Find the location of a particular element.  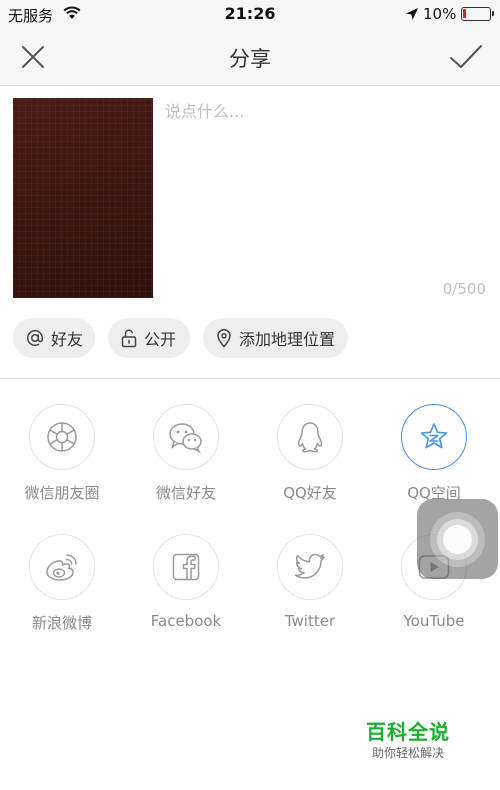

share-text-input is located at coordinates (326, 183).